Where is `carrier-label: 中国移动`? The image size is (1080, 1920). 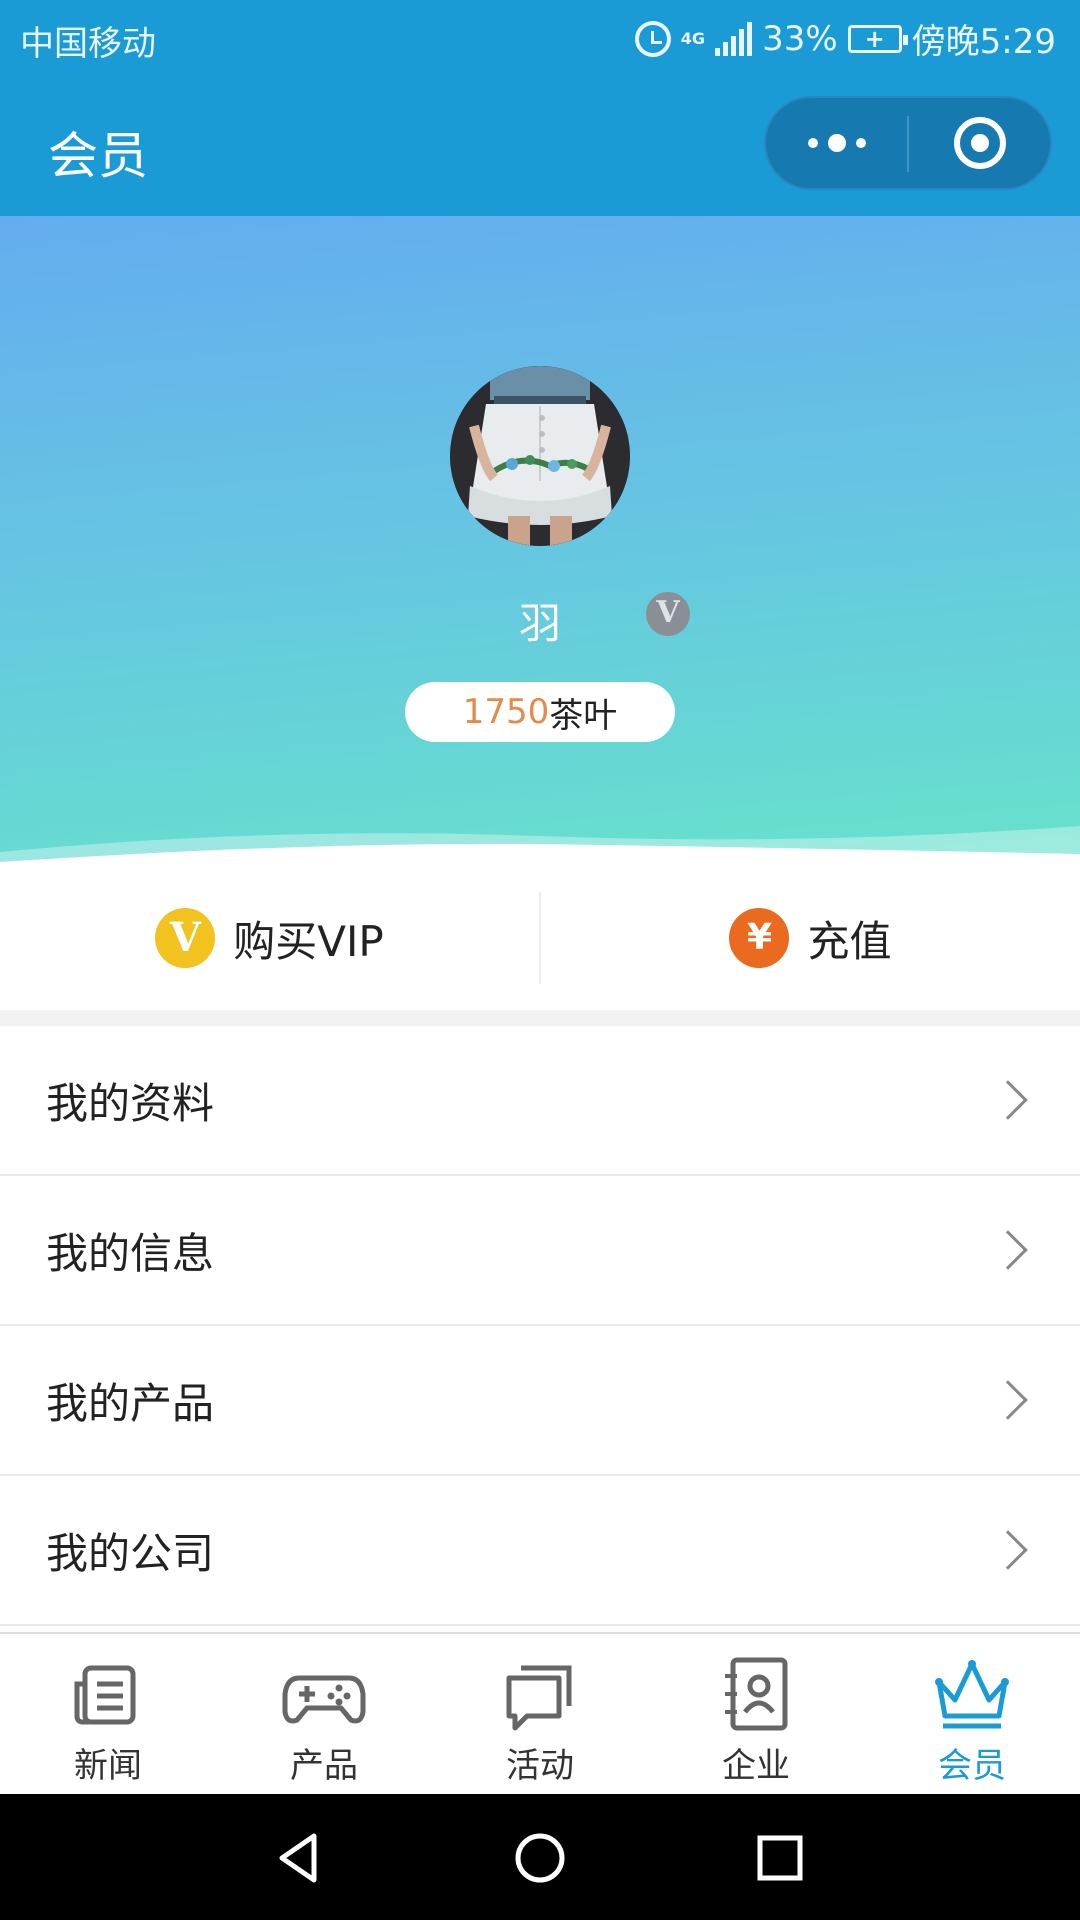
carrier-label: 中国移动 is located at coordinates (88, 44).